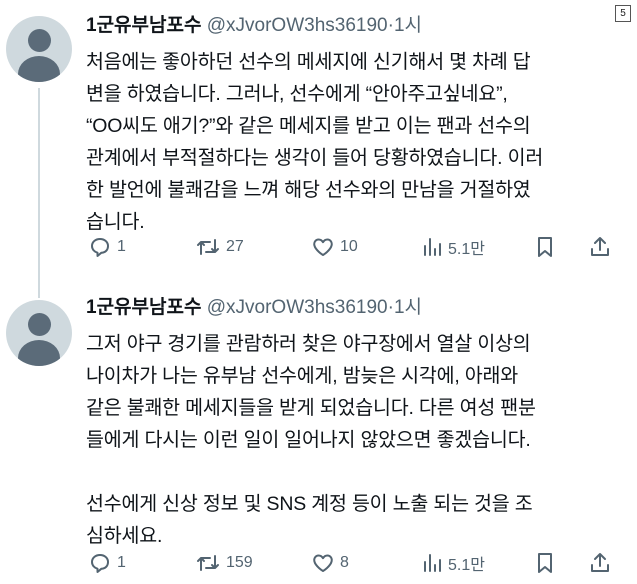  Describe the element at coordinates (344, 562) in the screenshot. I see `like-count: 8` at that location.